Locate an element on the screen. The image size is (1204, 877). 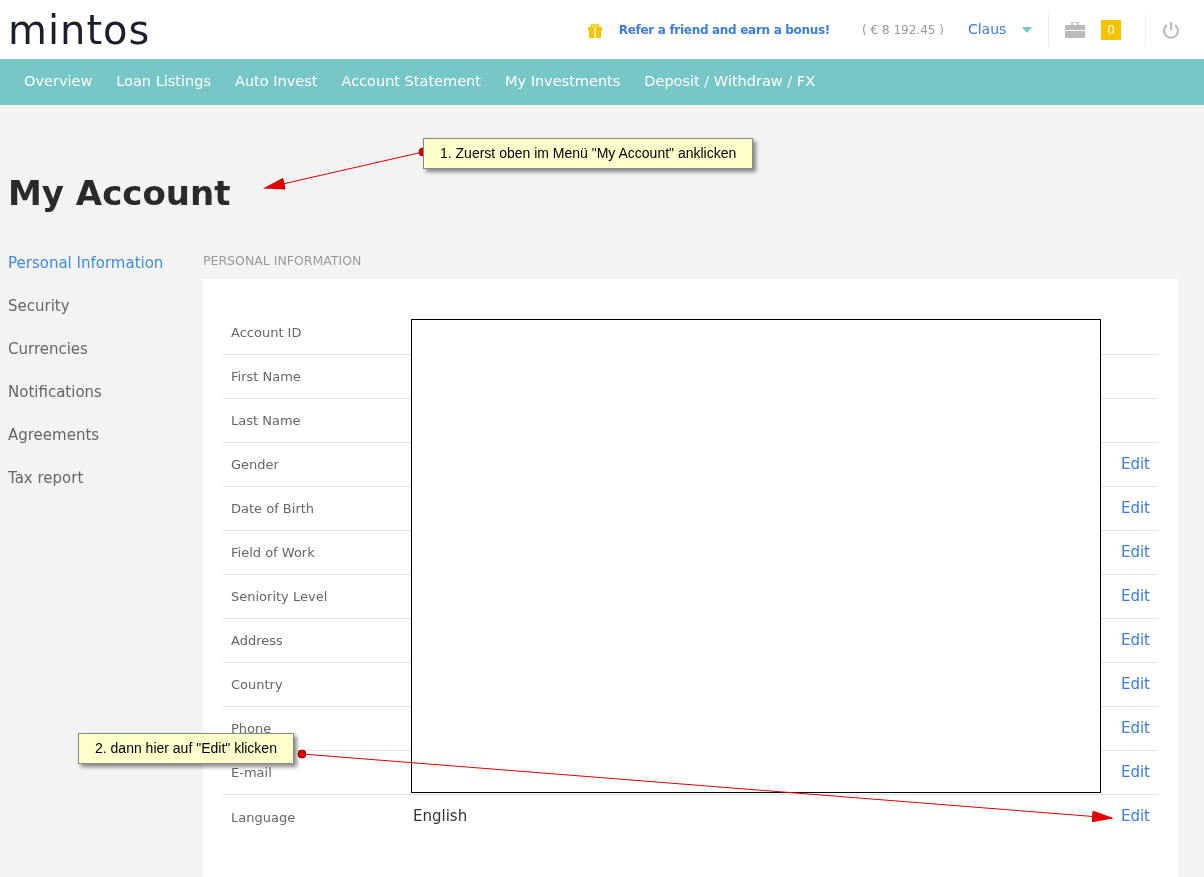
user-menu: Claus is located at coordinates (987, 29).